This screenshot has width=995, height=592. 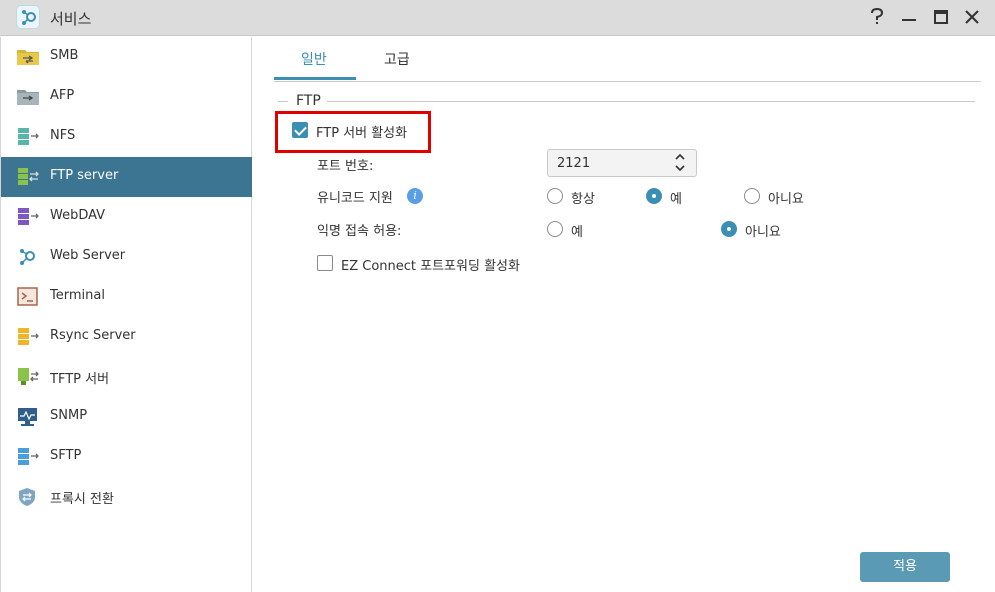 I want to click on smb-folder-icon, so click(x=28, y=57).